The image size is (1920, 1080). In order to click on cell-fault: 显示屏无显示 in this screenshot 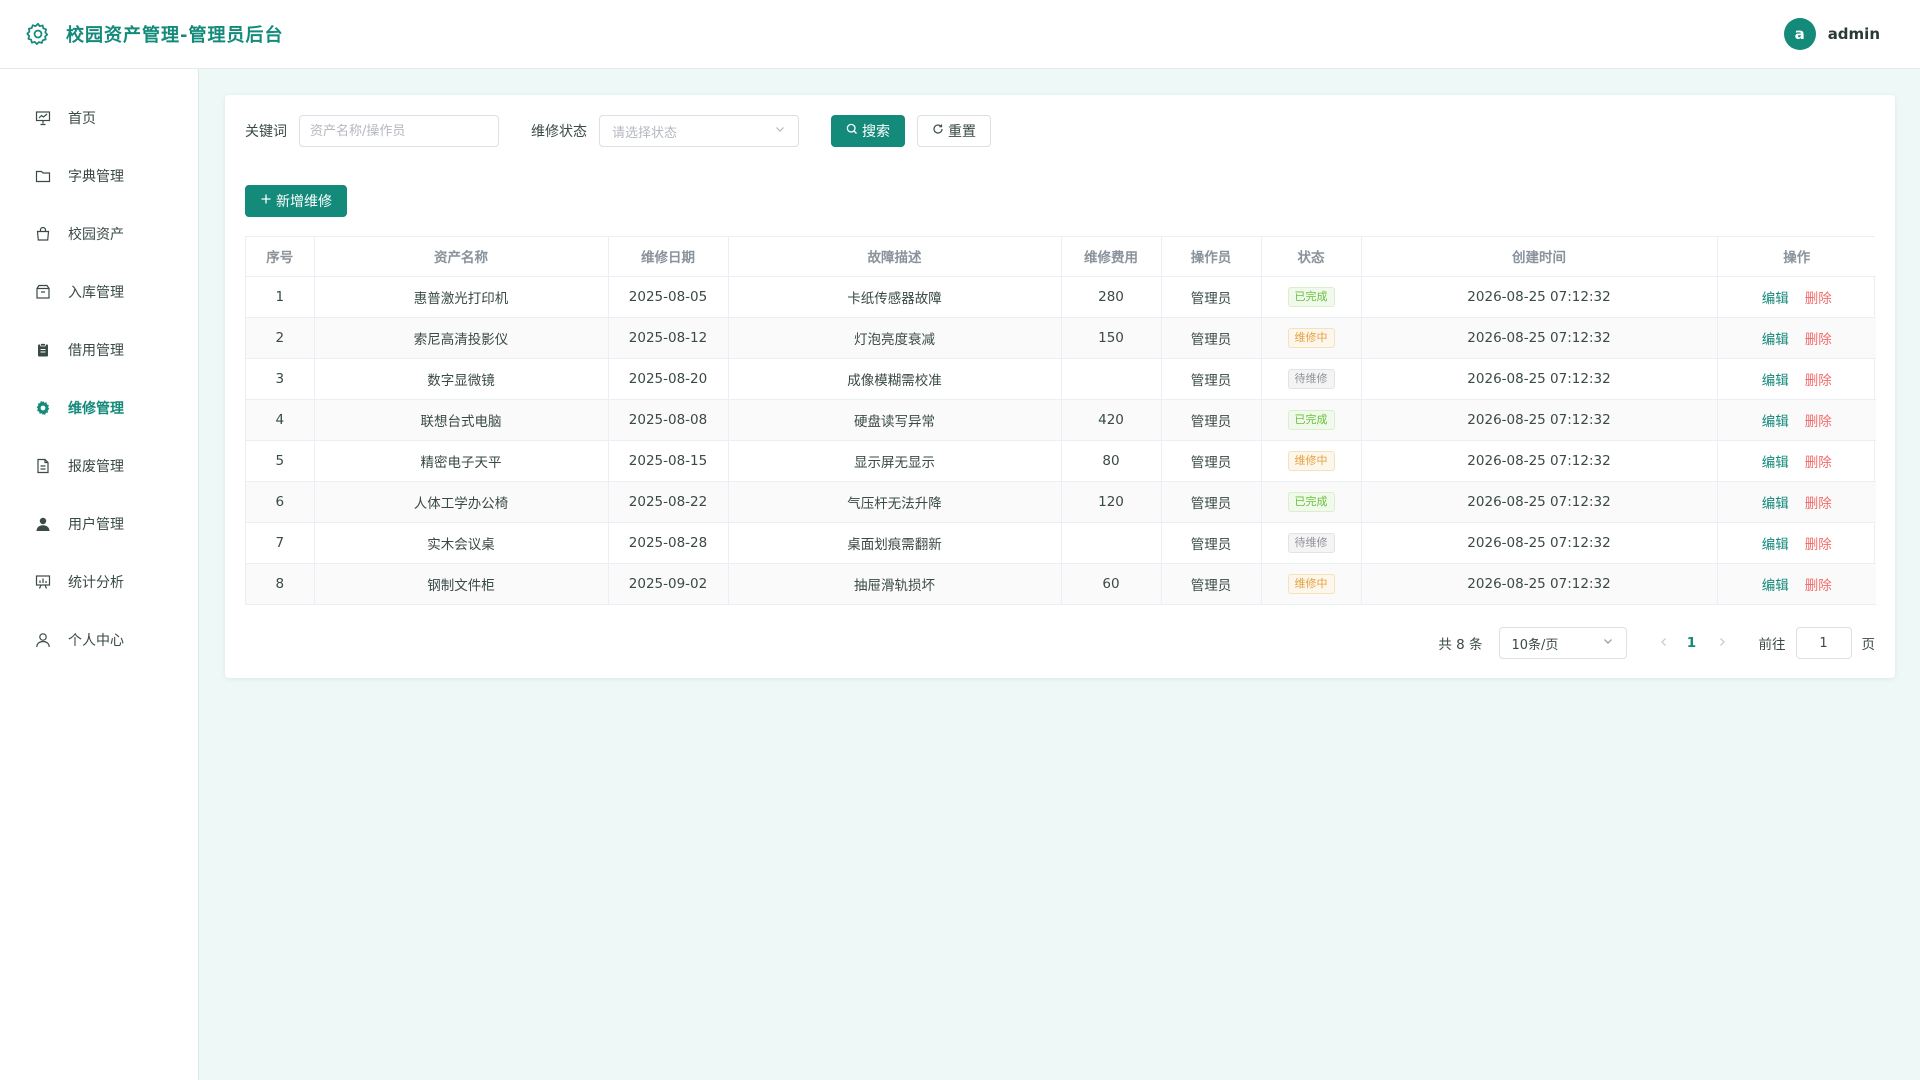, I will do `click(895, 461)`.